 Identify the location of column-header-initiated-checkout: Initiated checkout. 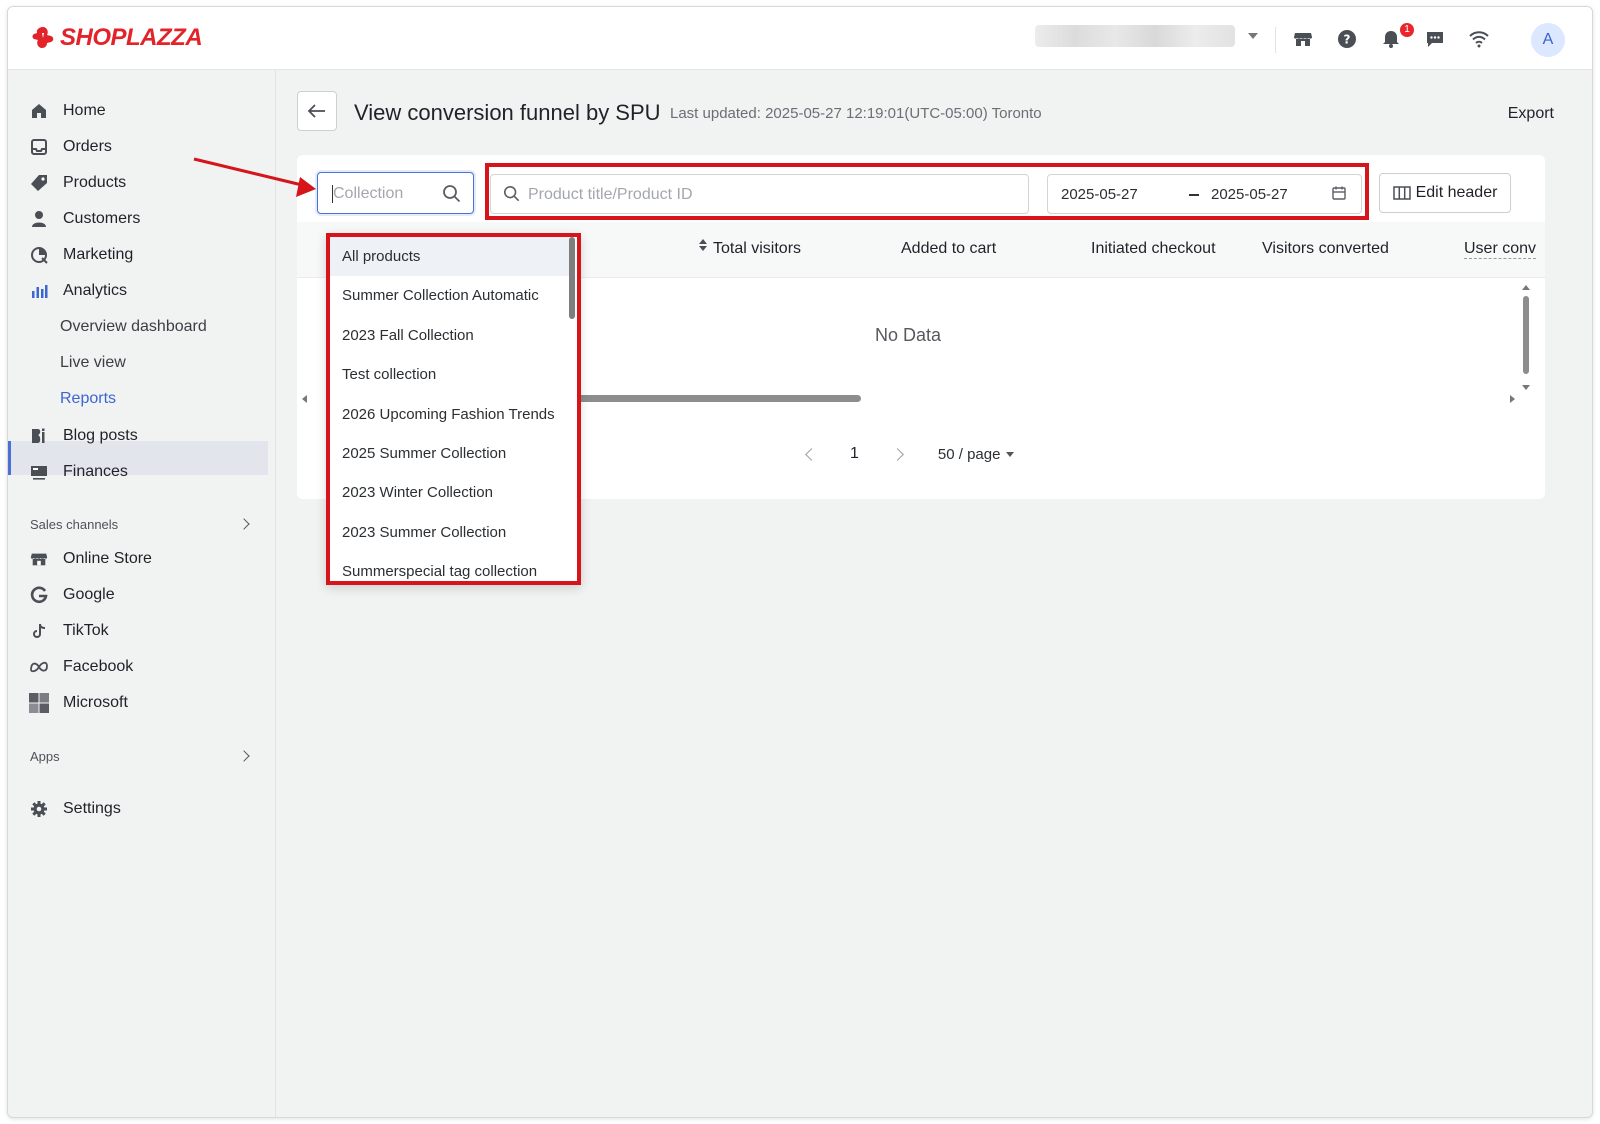
(1153, 249).